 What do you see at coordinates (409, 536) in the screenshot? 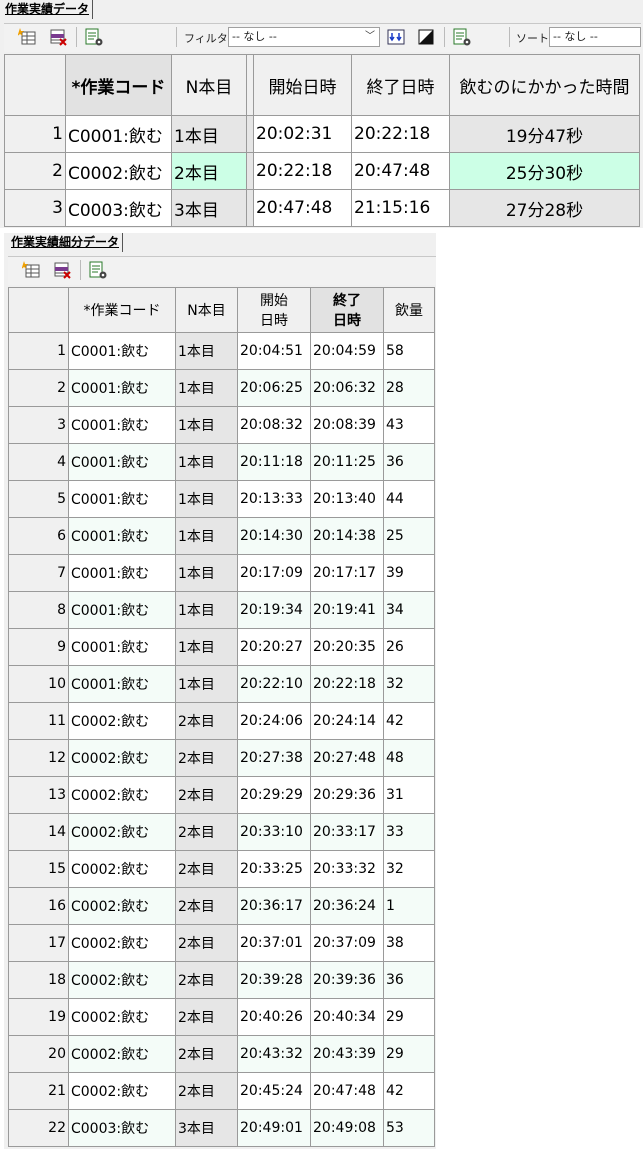
I see `cell-amount: 25` at bounding box center [409, 536].